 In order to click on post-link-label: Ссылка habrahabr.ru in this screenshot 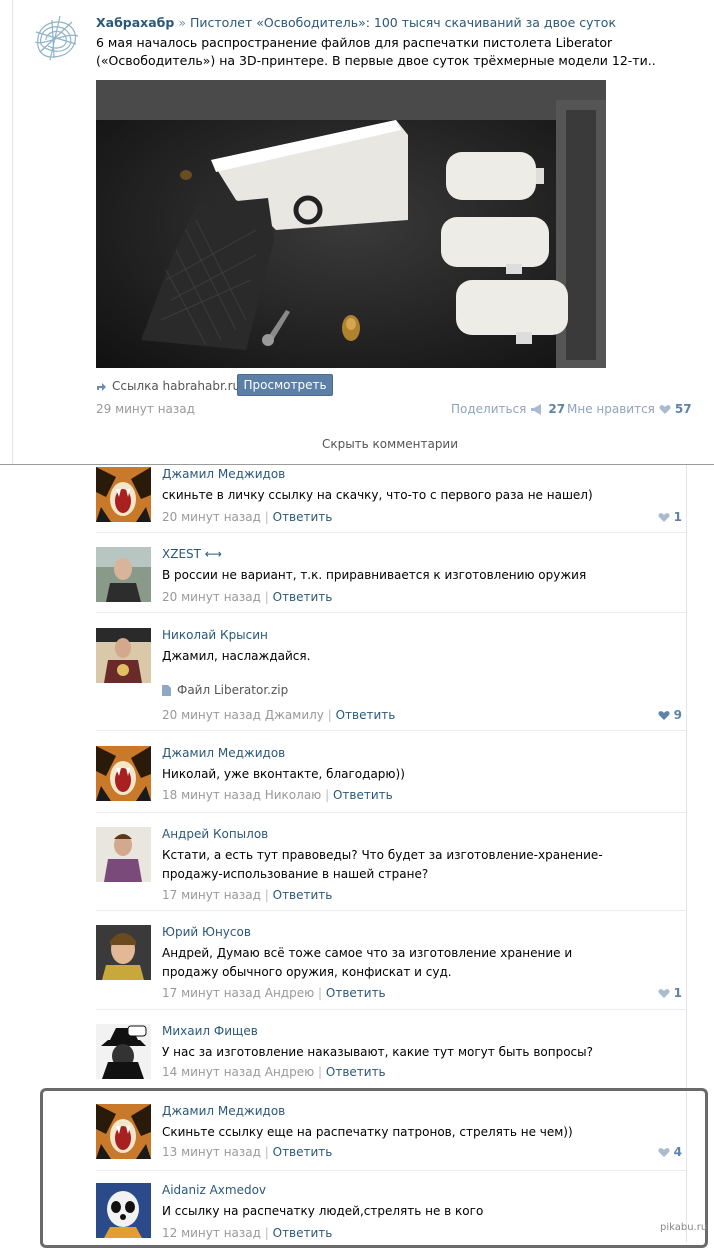, I will do `click(176, 386)`.